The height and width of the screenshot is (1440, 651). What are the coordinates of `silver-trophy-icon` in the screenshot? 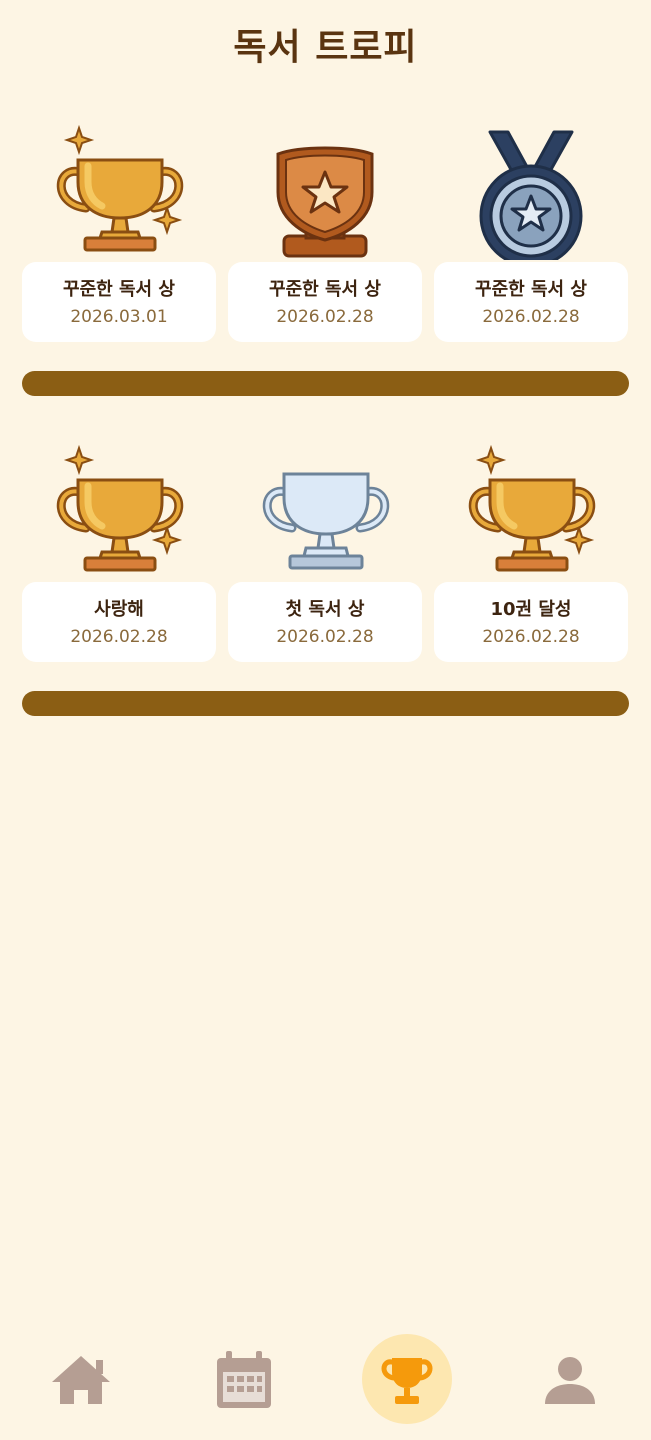 It's located at (325, 510).